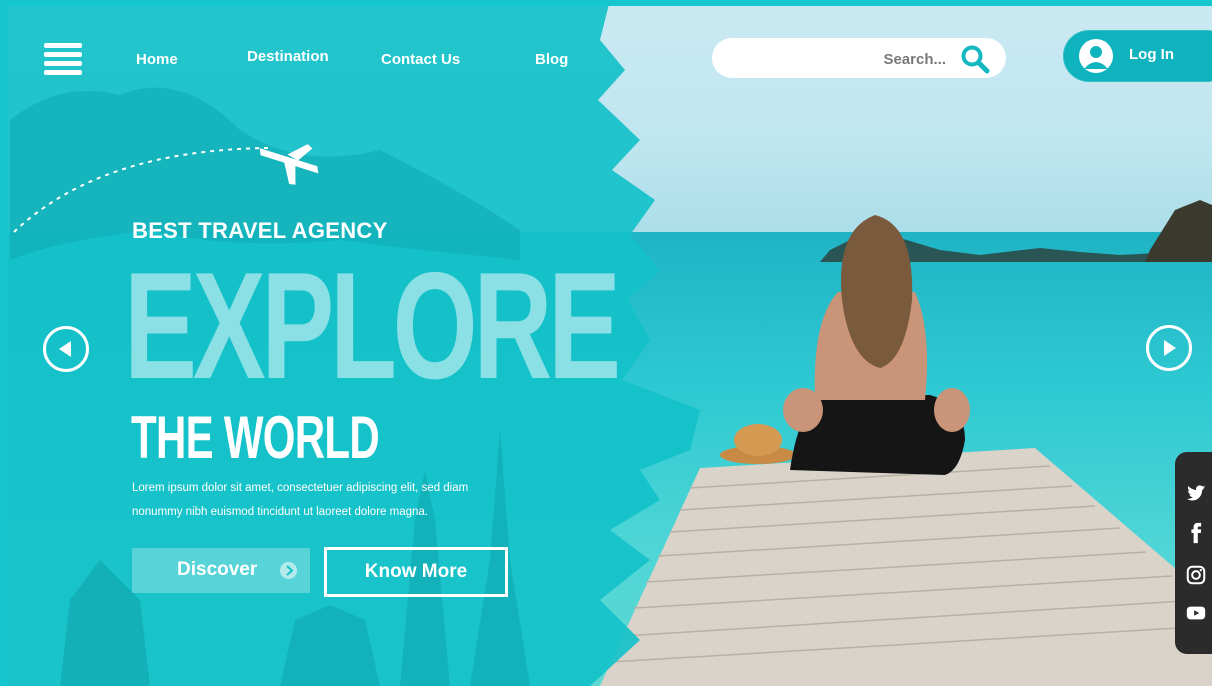 Image resolution: width=1212 pixels, height=686 pixels. What do you see at coordinates (1169, 348) in the screenshot?
I see `arrow-right-icon` at bounding box center [1169, 348].